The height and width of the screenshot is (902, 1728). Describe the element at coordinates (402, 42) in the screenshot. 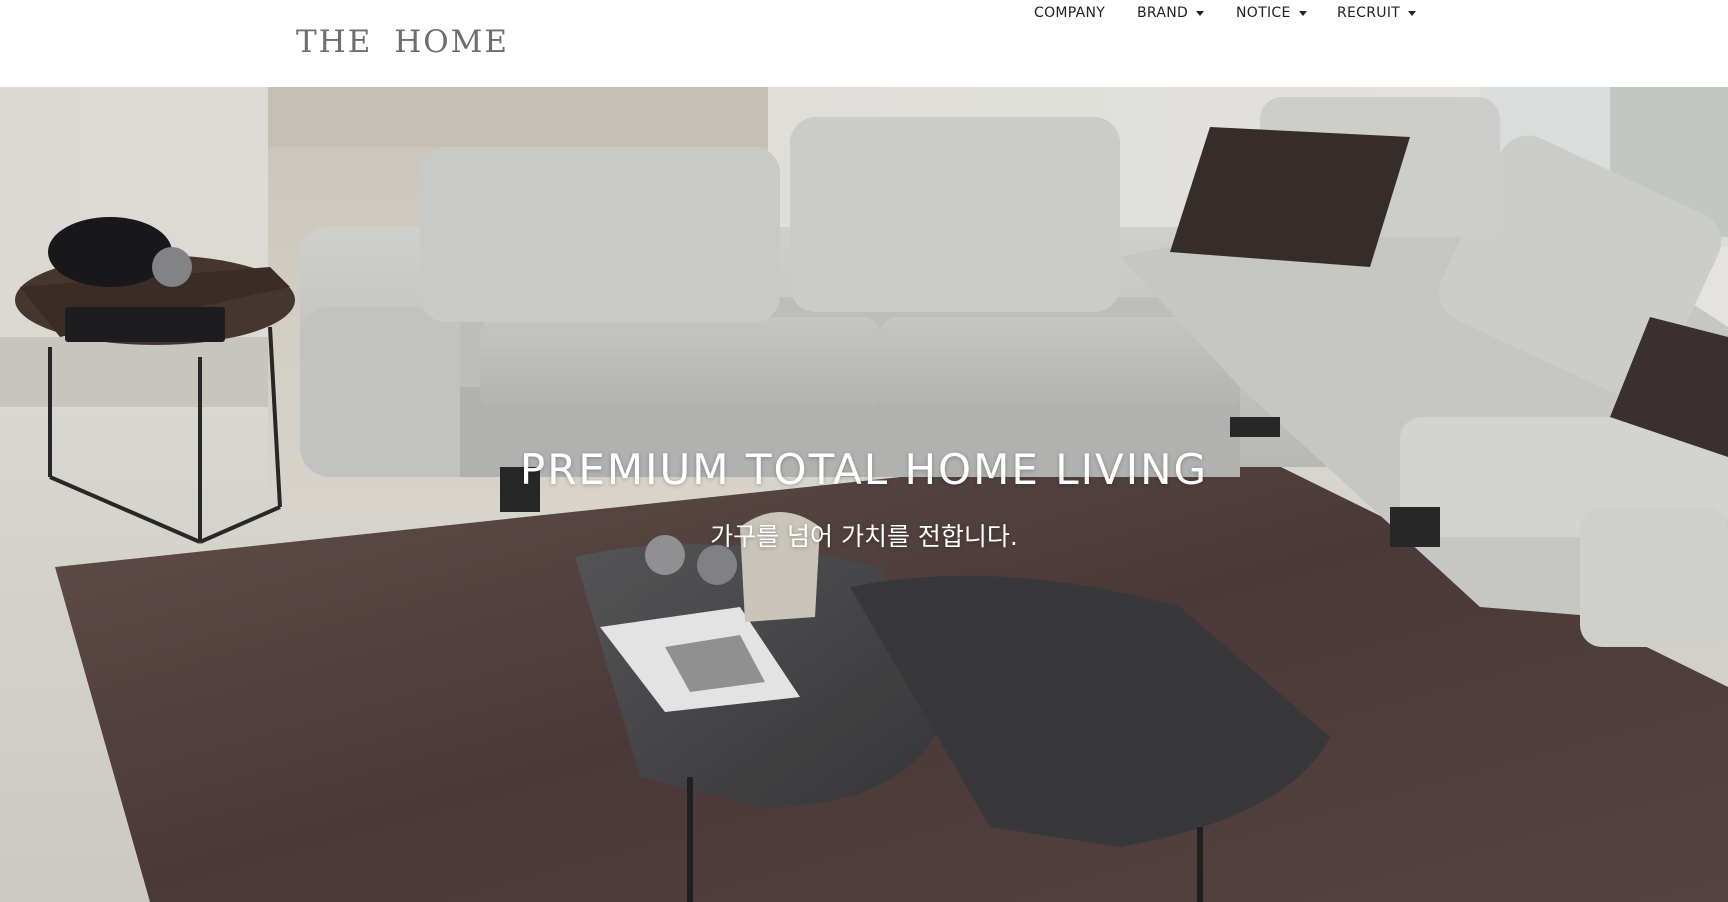

I see `logo: THE HOME` at that location.